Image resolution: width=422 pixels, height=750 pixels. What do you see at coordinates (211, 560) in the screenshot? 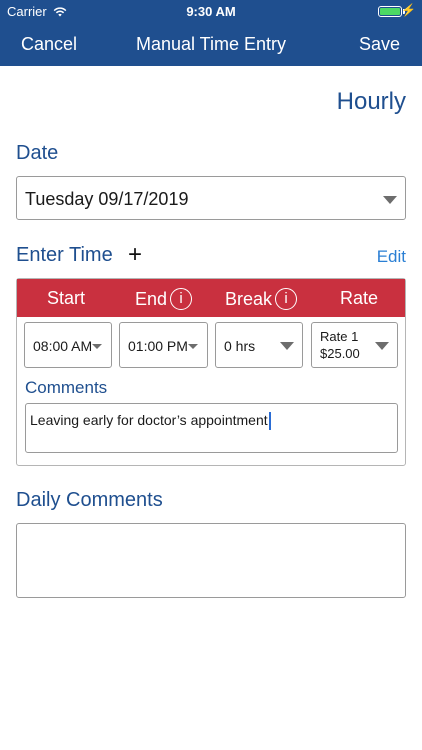
I see `daily-comments-input` at bounding box center [211, 560].